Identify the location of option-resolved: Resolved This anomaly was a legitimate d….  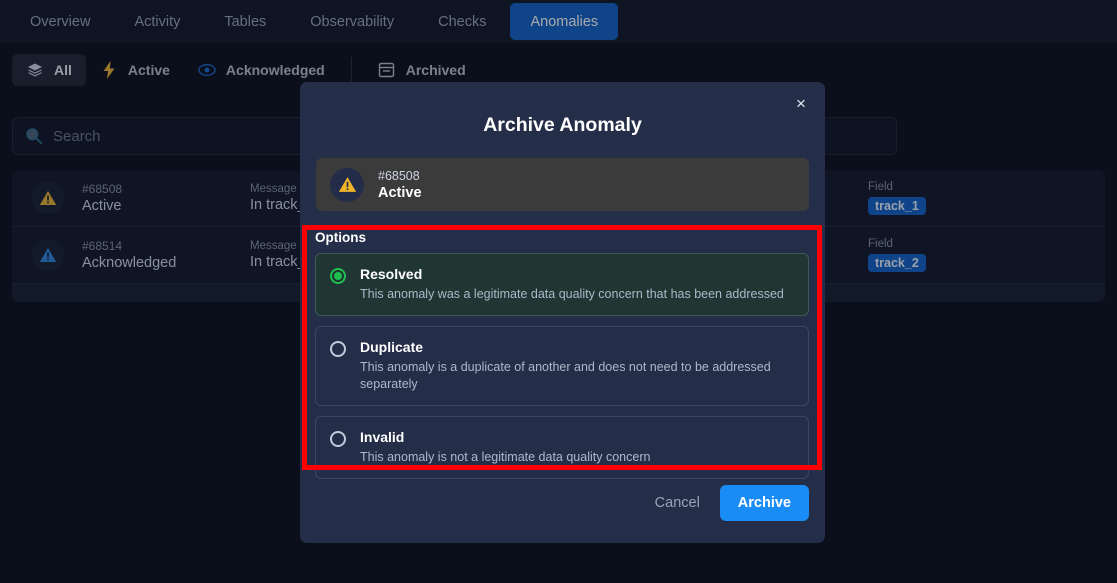
(562, 284).